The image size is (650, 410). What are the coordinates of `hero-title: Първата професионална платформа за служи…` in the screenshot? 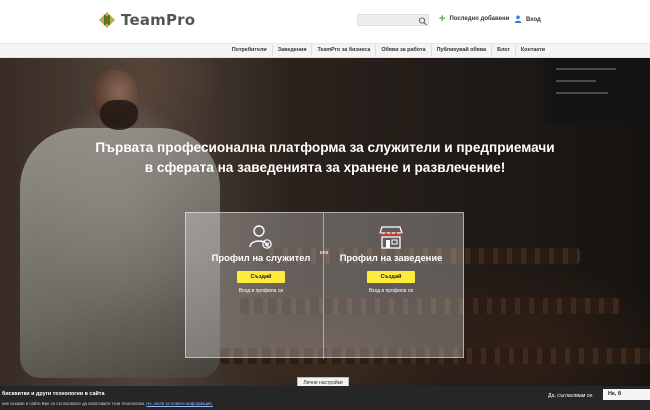 It's located at (325, 157).